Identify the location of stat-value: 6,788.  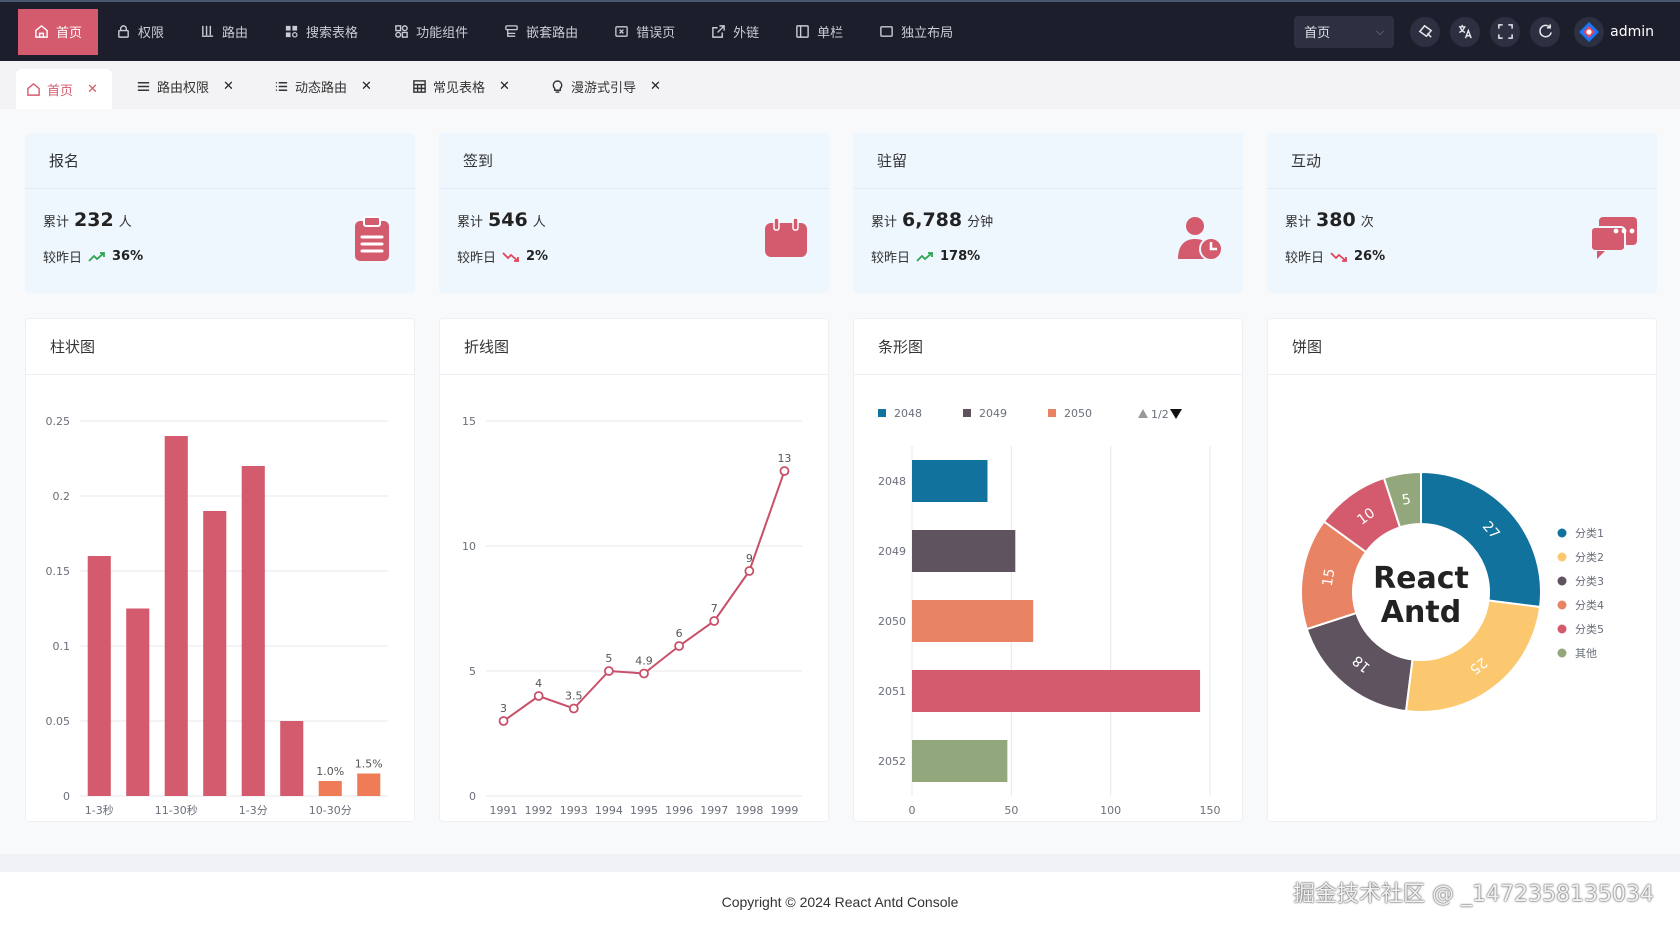
(932, 220).